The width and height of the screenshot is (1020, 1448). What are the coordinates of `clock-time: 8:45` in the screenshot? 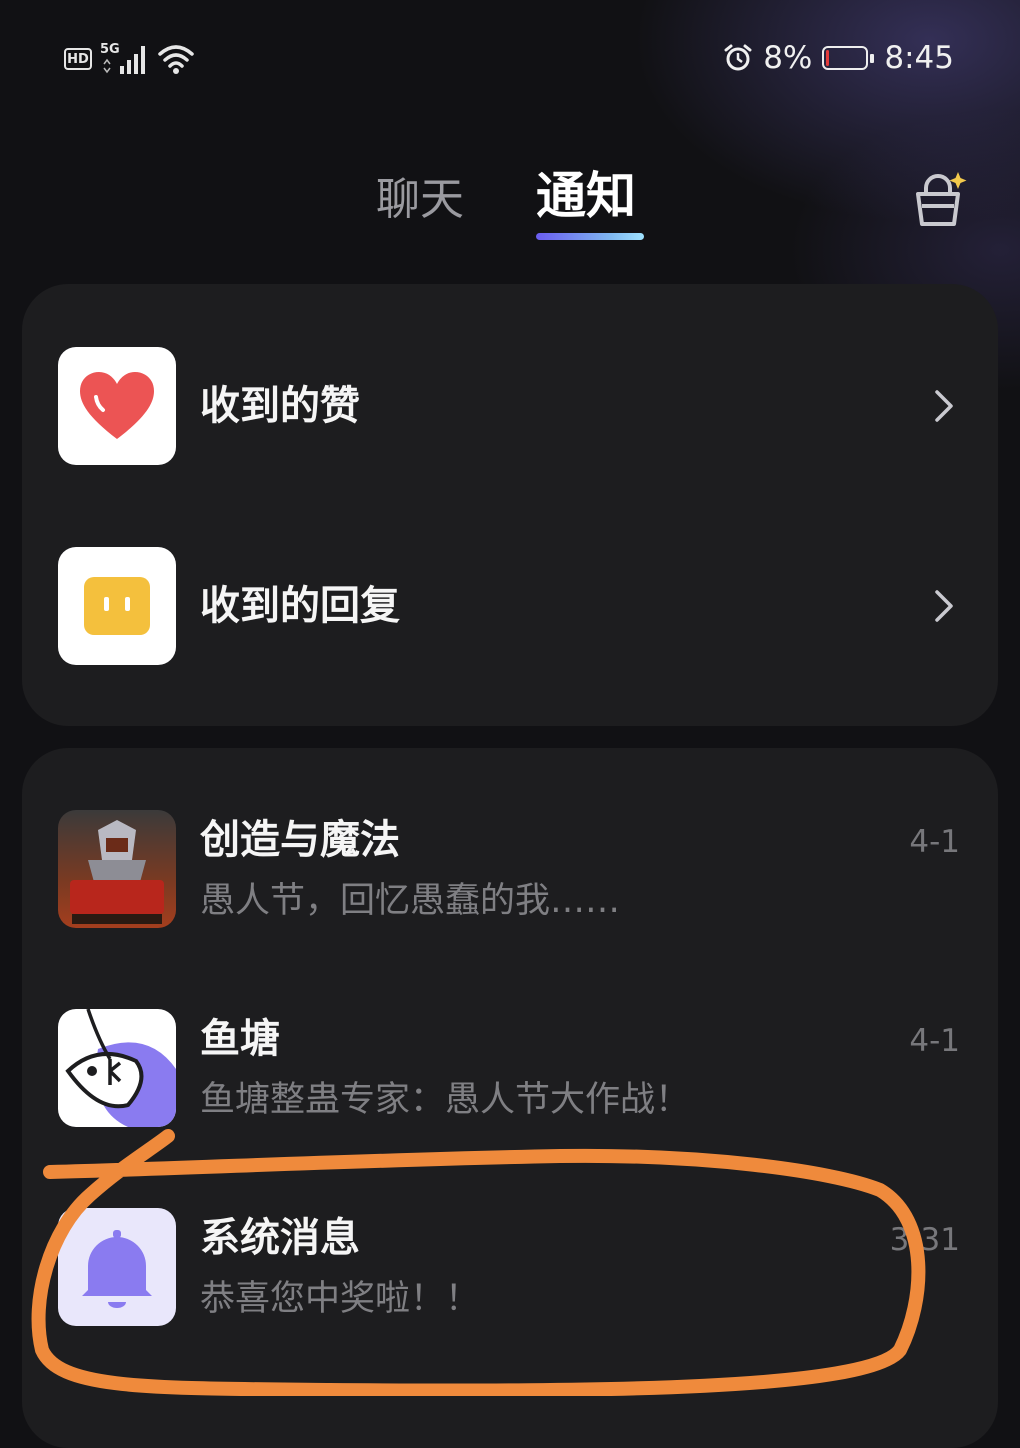 It's located at (919, 58).